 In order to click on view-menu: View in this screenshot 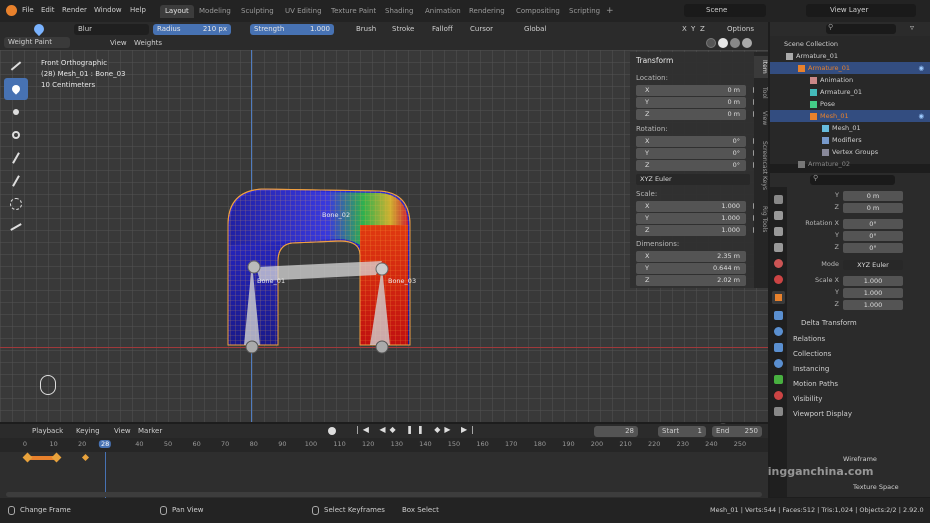, I will do `click(118, 43)`.